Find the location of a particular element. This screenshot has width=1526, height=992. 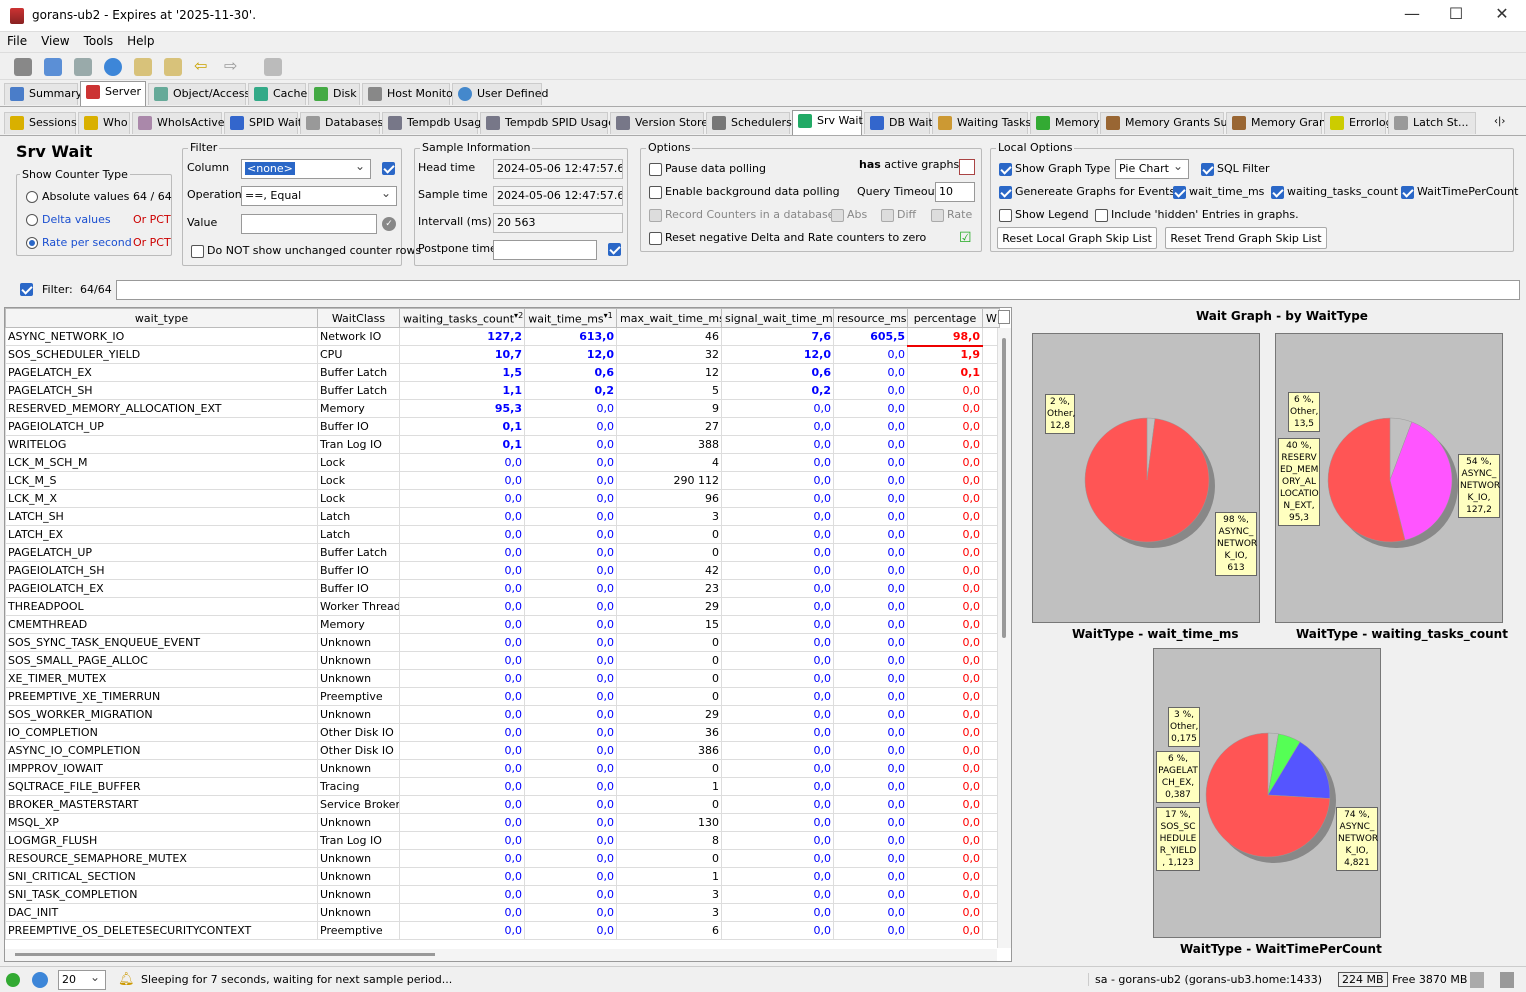

column-checkbox is located at coordinates (388, 168).